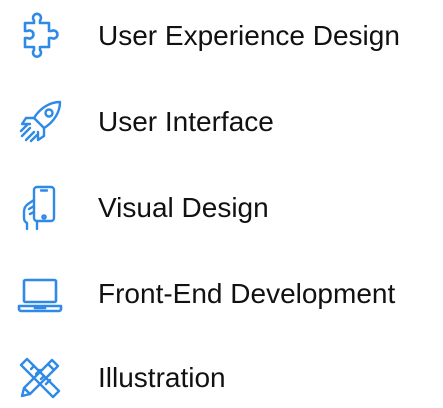 The height and width of the screenshot is (408, 443). I want to click on skill-label: User Interface, so click(186, 121).